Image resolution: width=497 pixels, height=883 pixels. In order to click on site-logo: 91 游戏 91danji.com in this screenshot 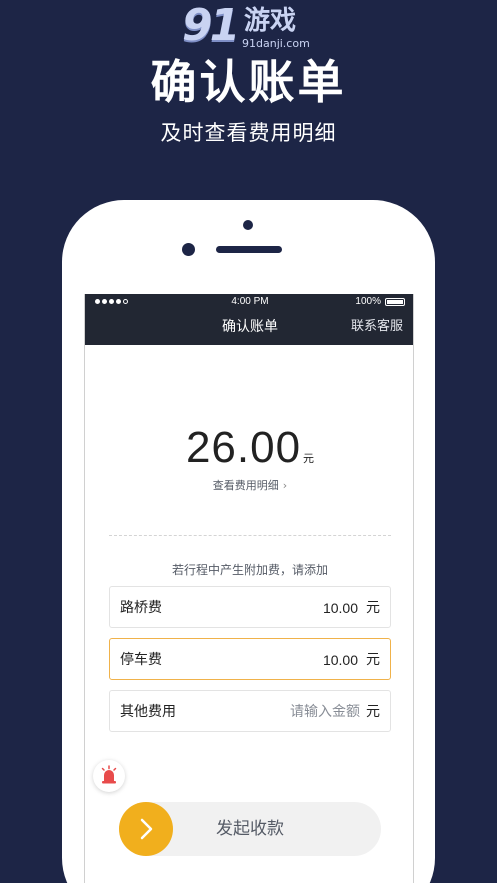, I will do `click(252, 28)`.